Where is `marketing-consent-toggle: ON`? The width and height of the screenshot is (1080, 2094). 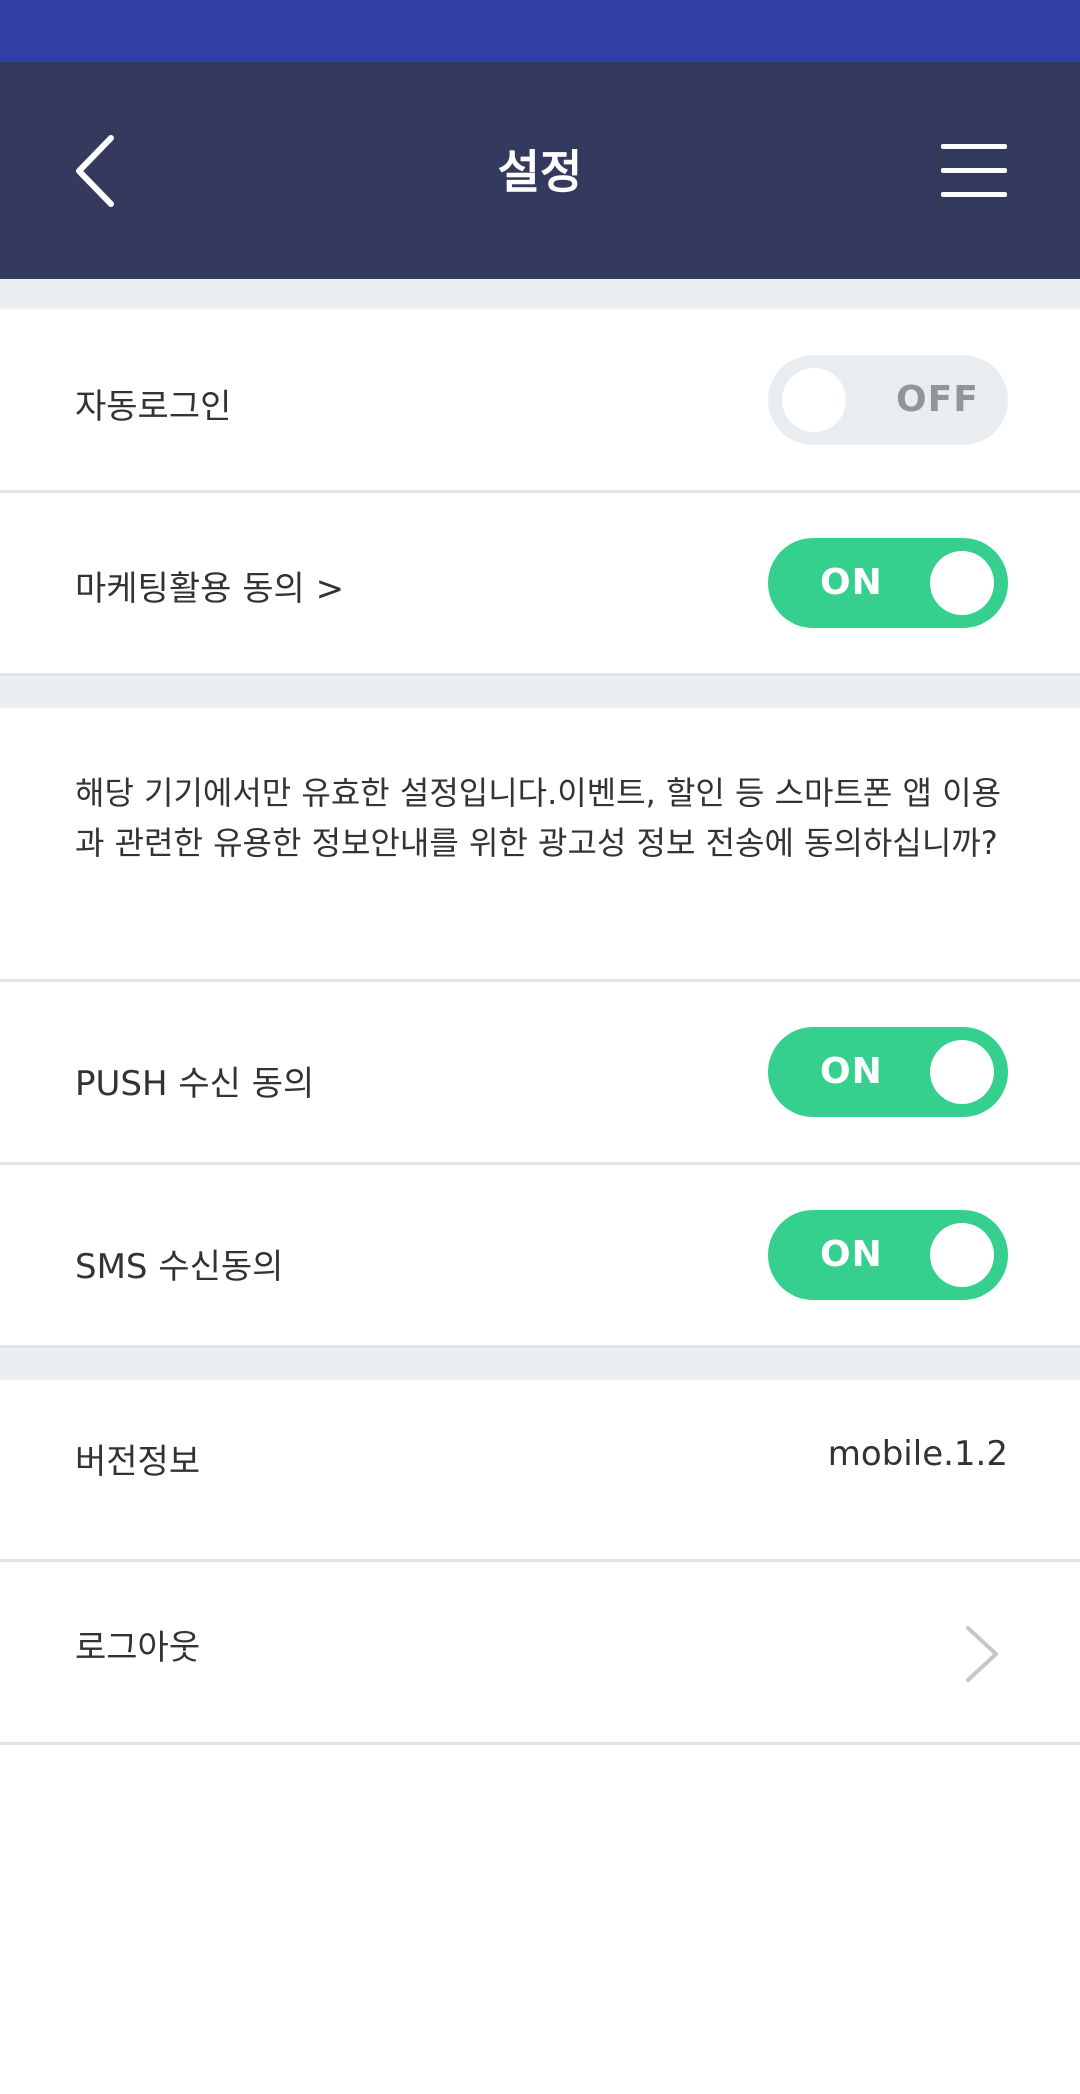
marketing-consent-toggle: ON is located at coordinates (888, 583).